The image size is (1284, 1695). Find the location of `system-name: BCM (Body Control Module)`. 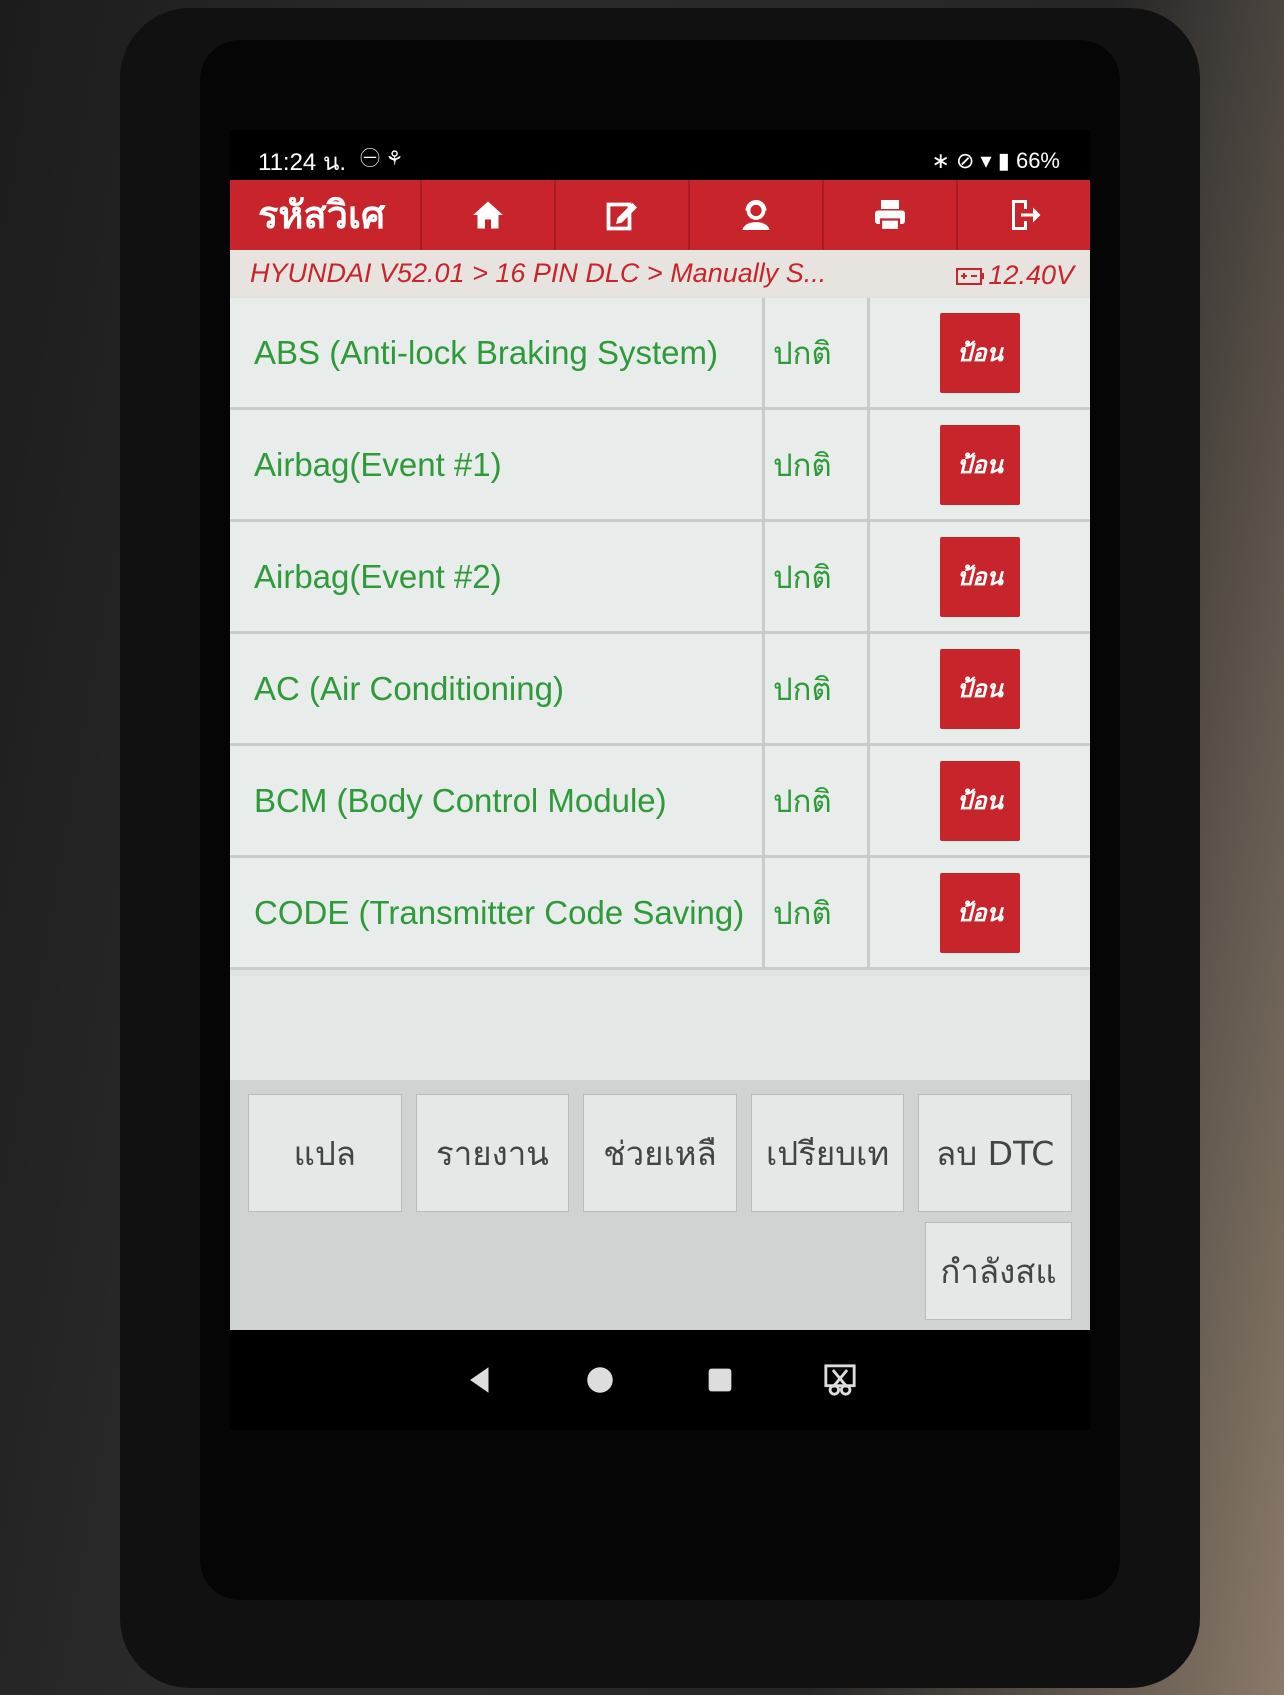

system-name: BCM (Body Control Module) is located at coordinates (497, 800).